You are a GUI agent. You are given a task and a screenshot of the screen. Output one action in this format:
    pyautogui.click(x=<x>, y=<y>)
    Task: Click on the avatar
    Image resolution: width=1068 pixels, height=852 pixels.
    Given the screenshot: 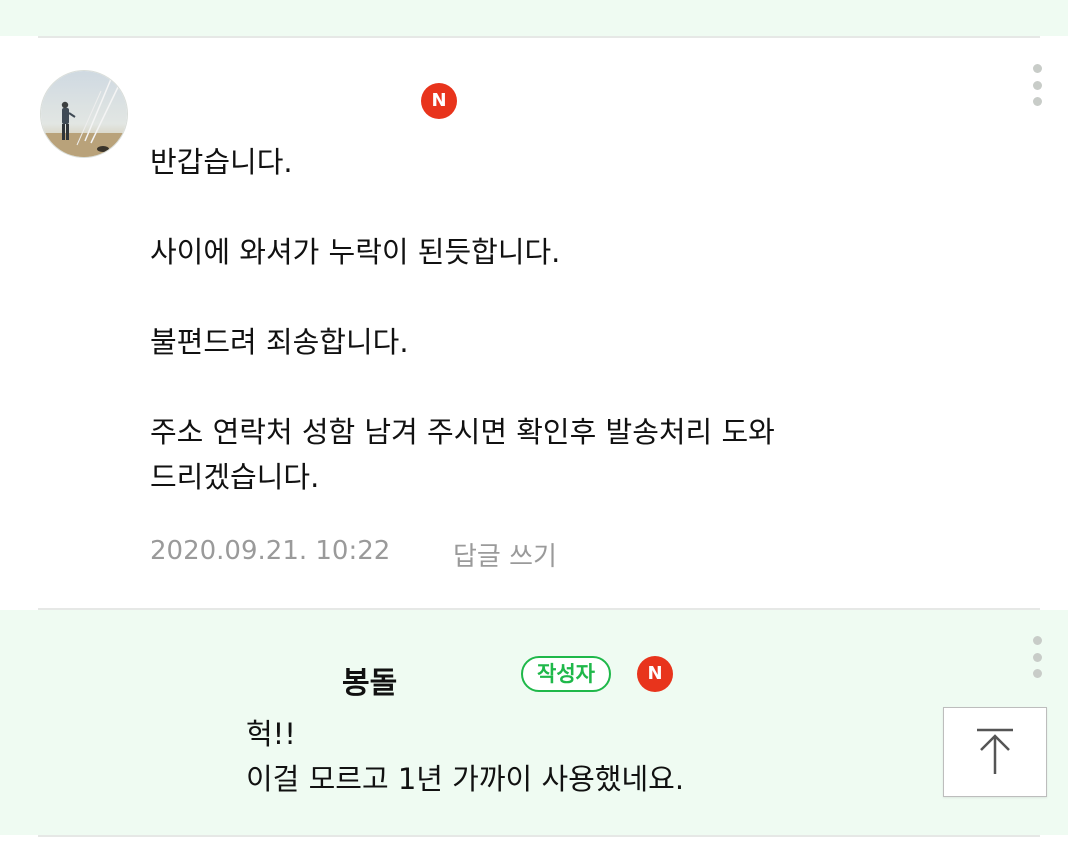 What is the action you would take?
    pyautogui.click(x=84, y=114)
    